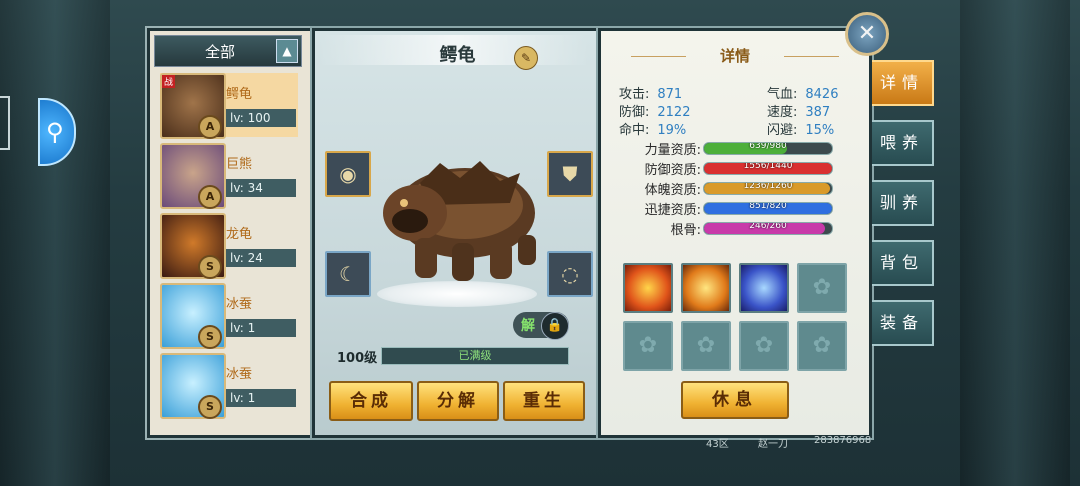  What do you see at coordinates (706, 288) in the screenshot?
I see `shield-flame-icon` at bounding box center [706, 288].